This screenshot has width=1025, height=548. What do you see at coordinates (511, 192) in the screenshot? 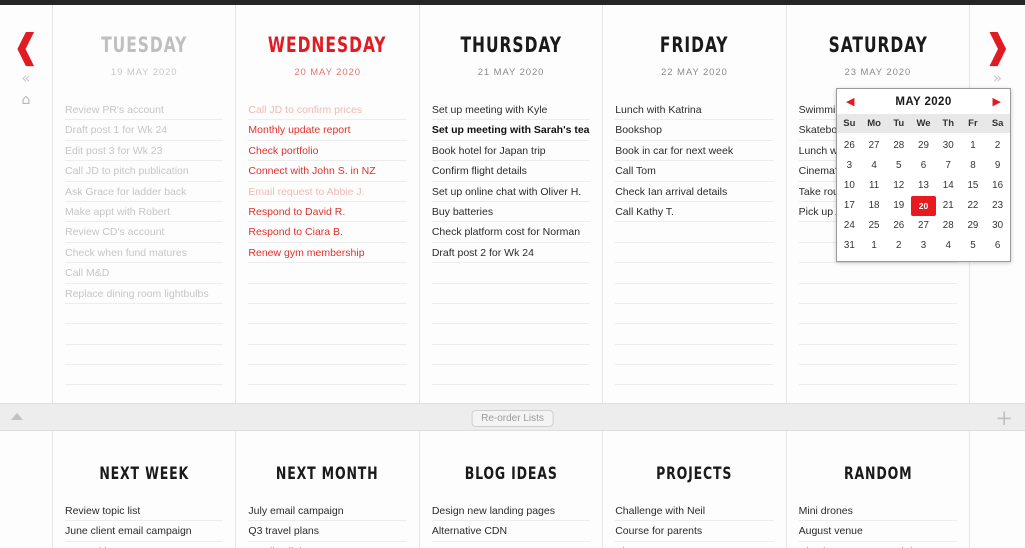
I see `task-item: Set up online chat with Oliver H.` at bounding box center [511, 192].